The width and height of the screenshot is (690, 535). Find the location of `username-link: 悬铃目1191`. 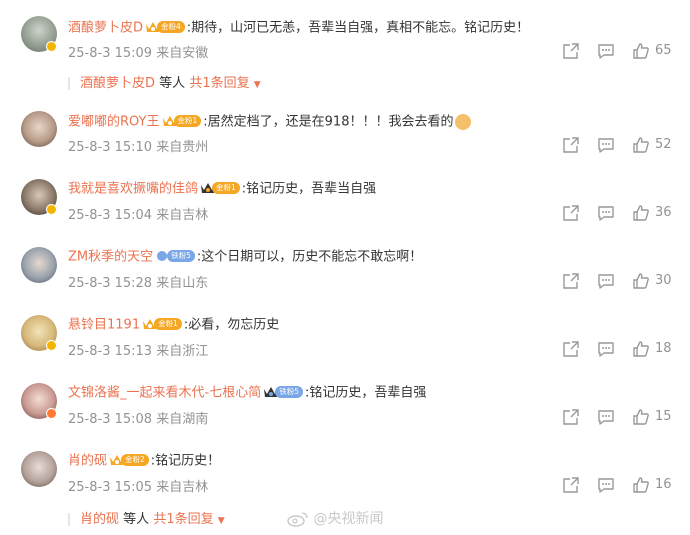

username-link: 悬铃目1191 is located at coordinates (104, 325).